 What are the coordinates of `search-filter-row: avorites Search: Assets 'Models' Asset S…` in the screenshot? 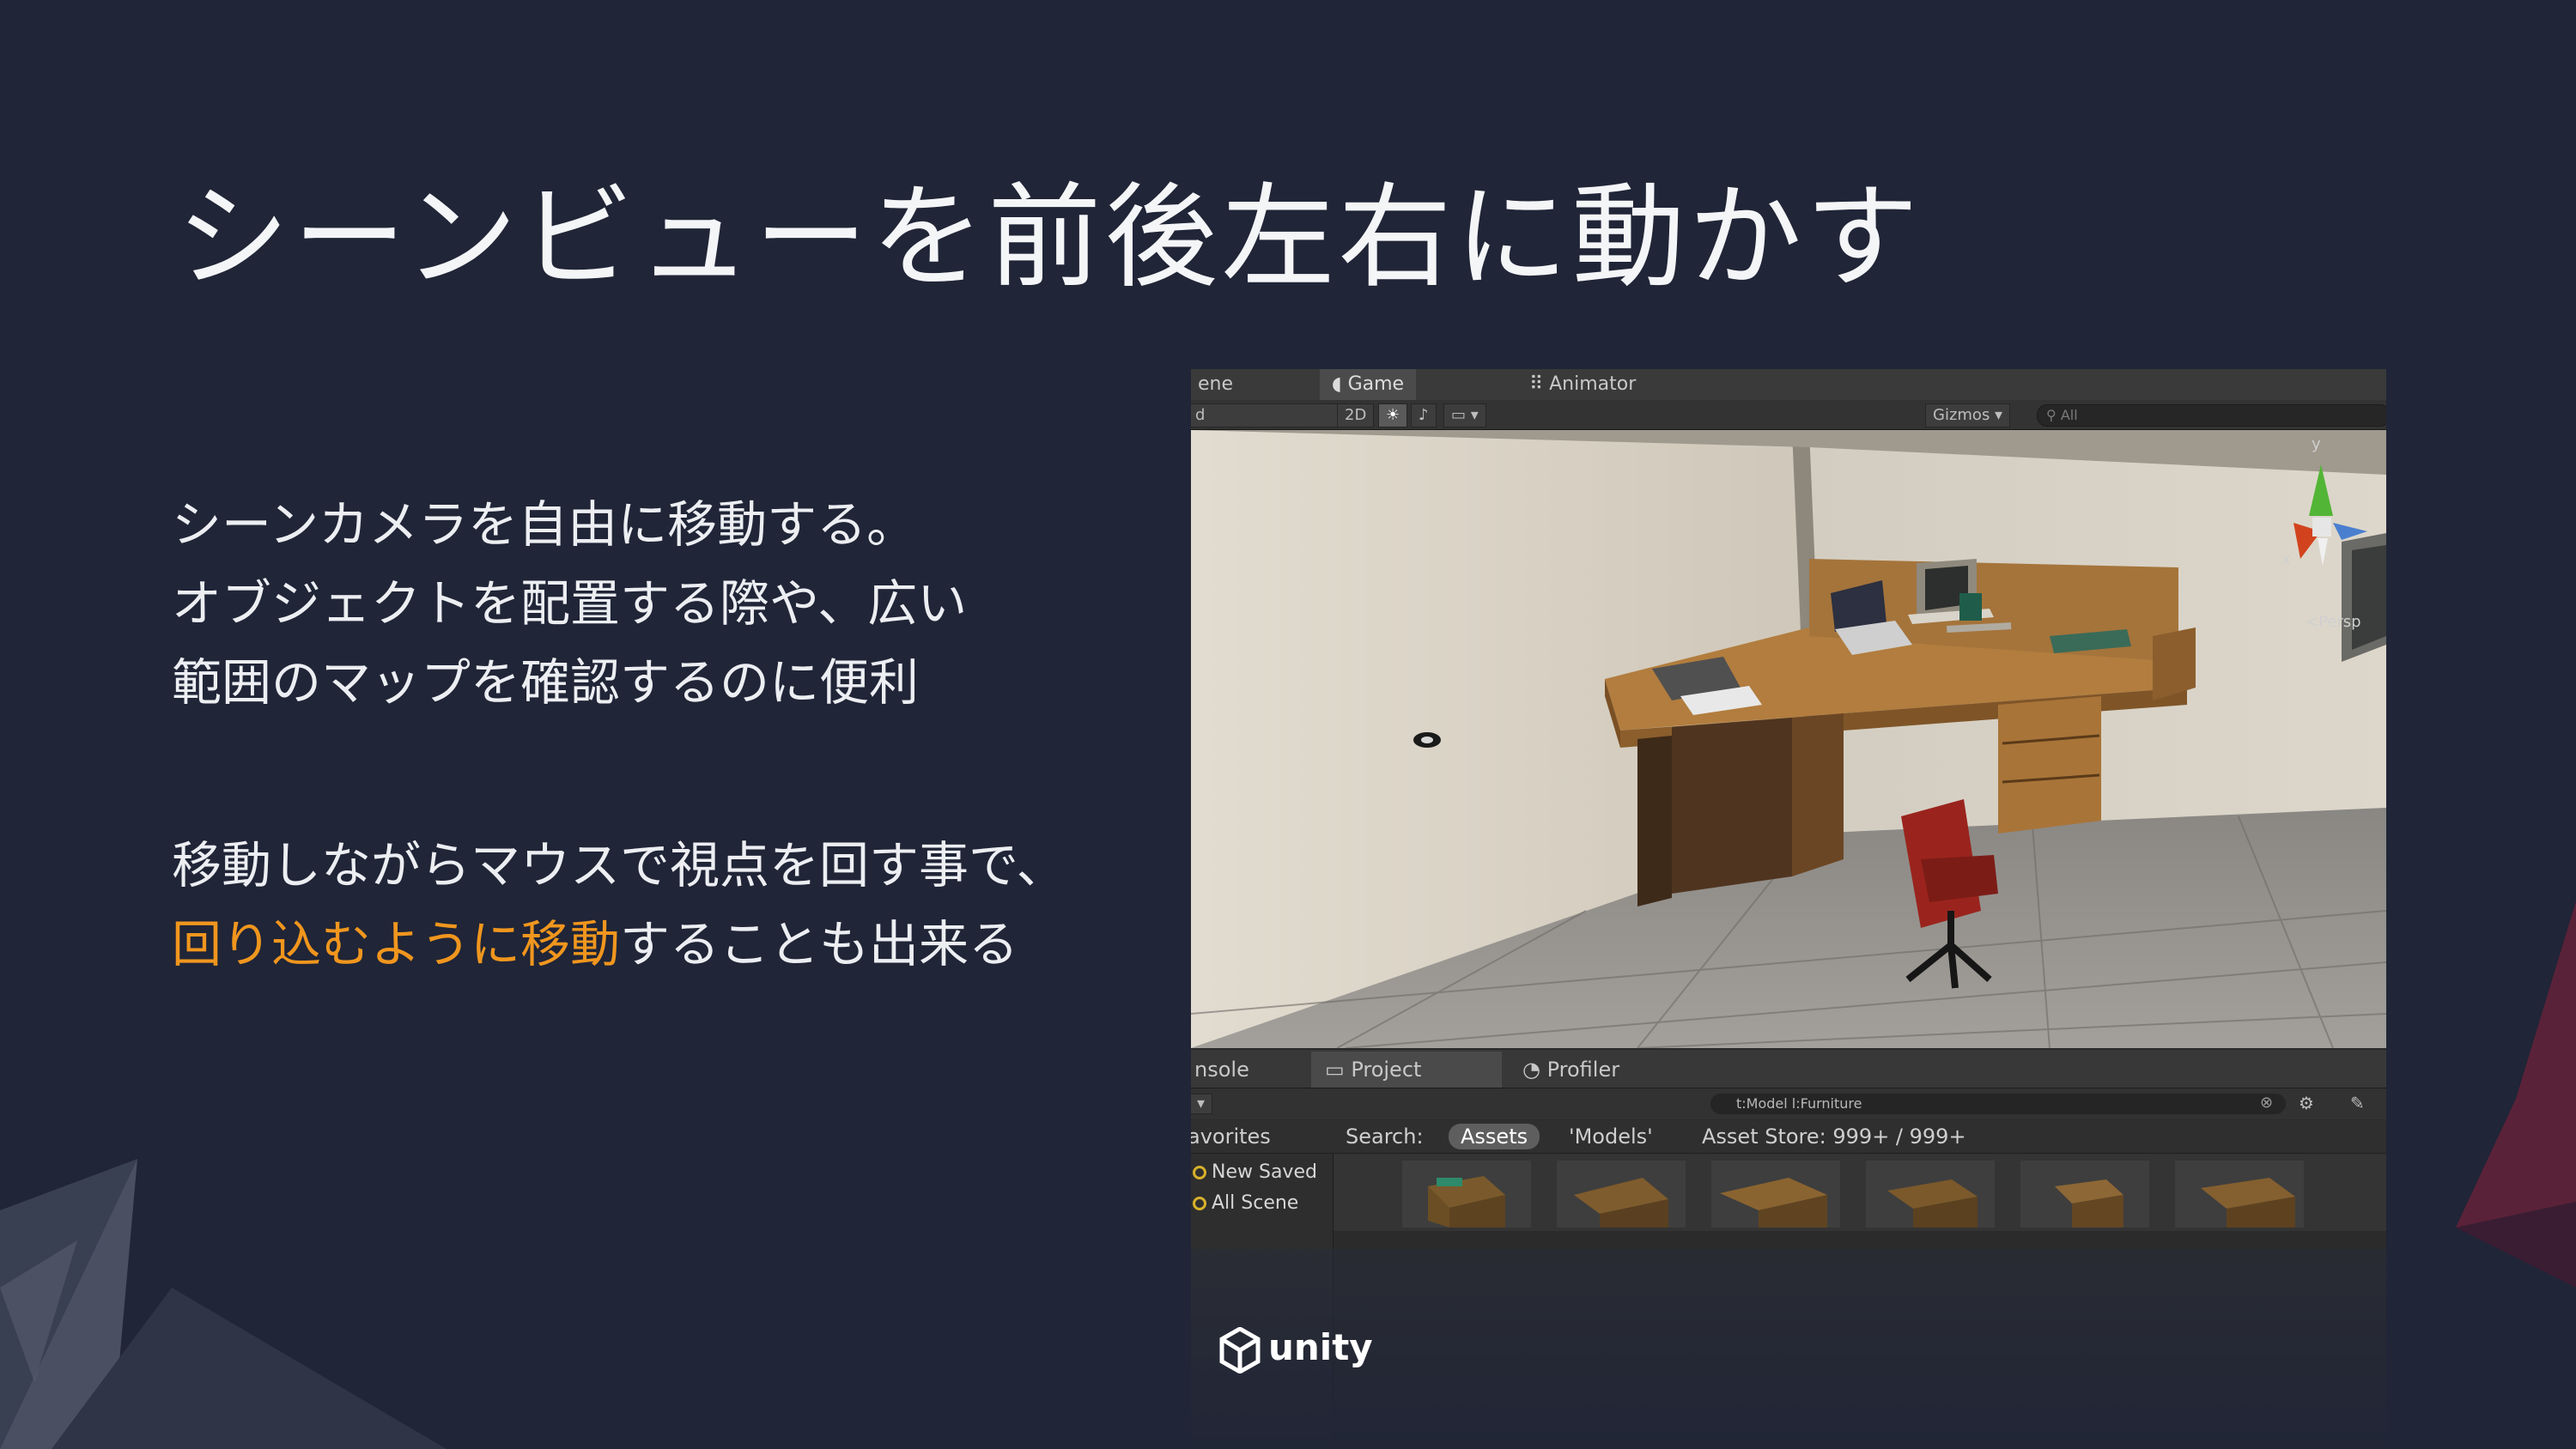 It's located at (1789, 1137).